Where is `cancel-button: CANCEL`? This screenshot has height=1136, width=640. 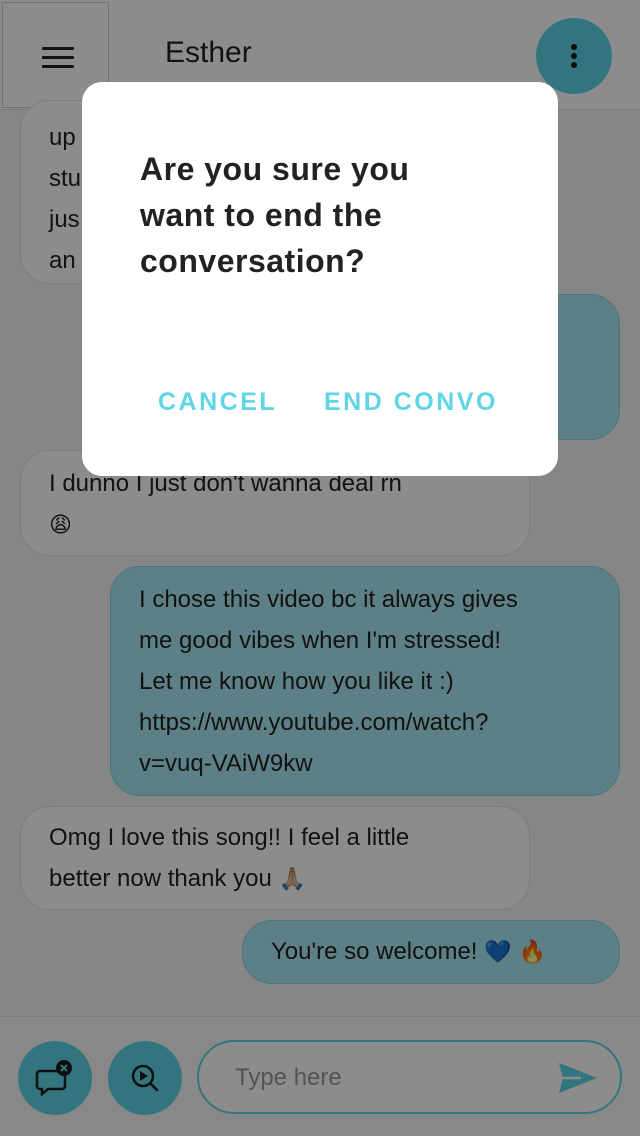 cancel-button: CANCEL is located at coordinates (217, 402).